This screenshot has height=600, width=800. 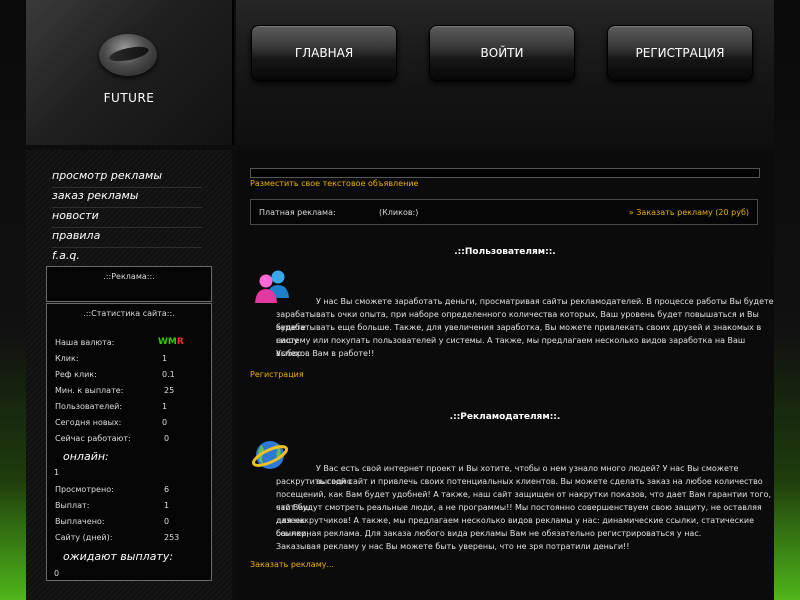 What do you see at coordinates (180, 342) in the screenshot?
I see `currency-r: R` at bounding box center [180, 342].